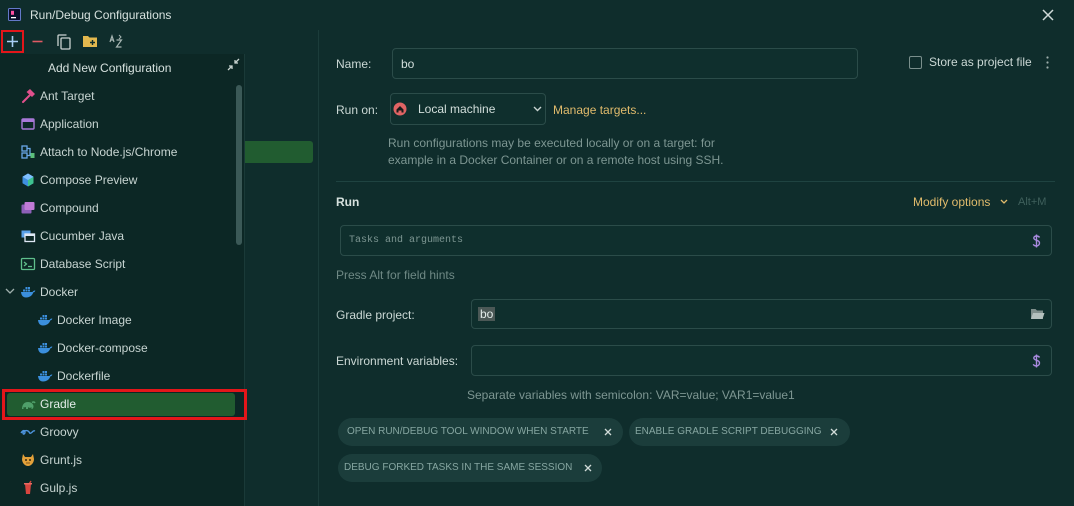  What do you see at coordinates (695, 181) in the screenshot?
I see `section-separator` at bounding box center [695, 181].